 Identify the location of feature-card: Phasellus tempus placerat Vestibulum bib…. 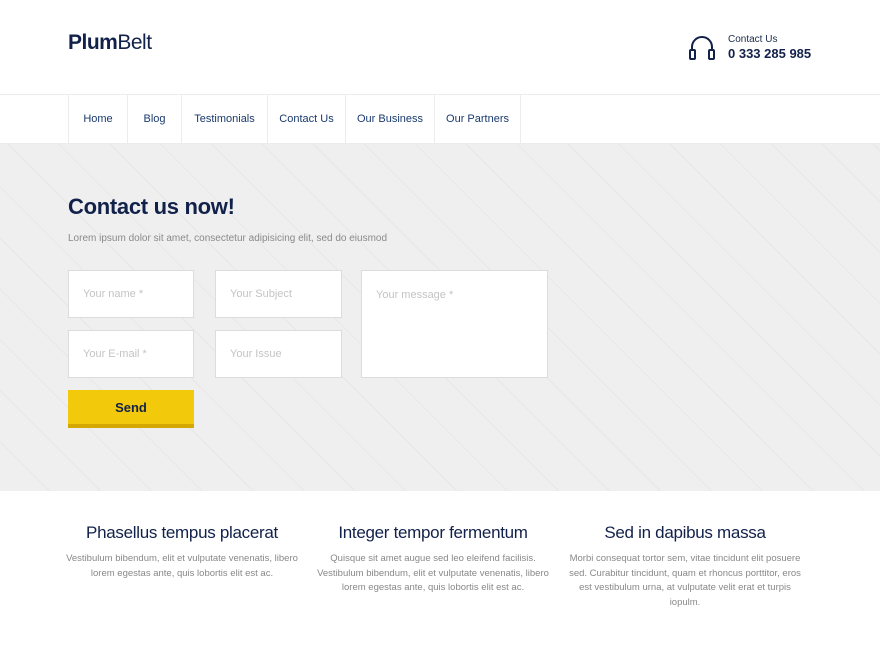
(182, 552).